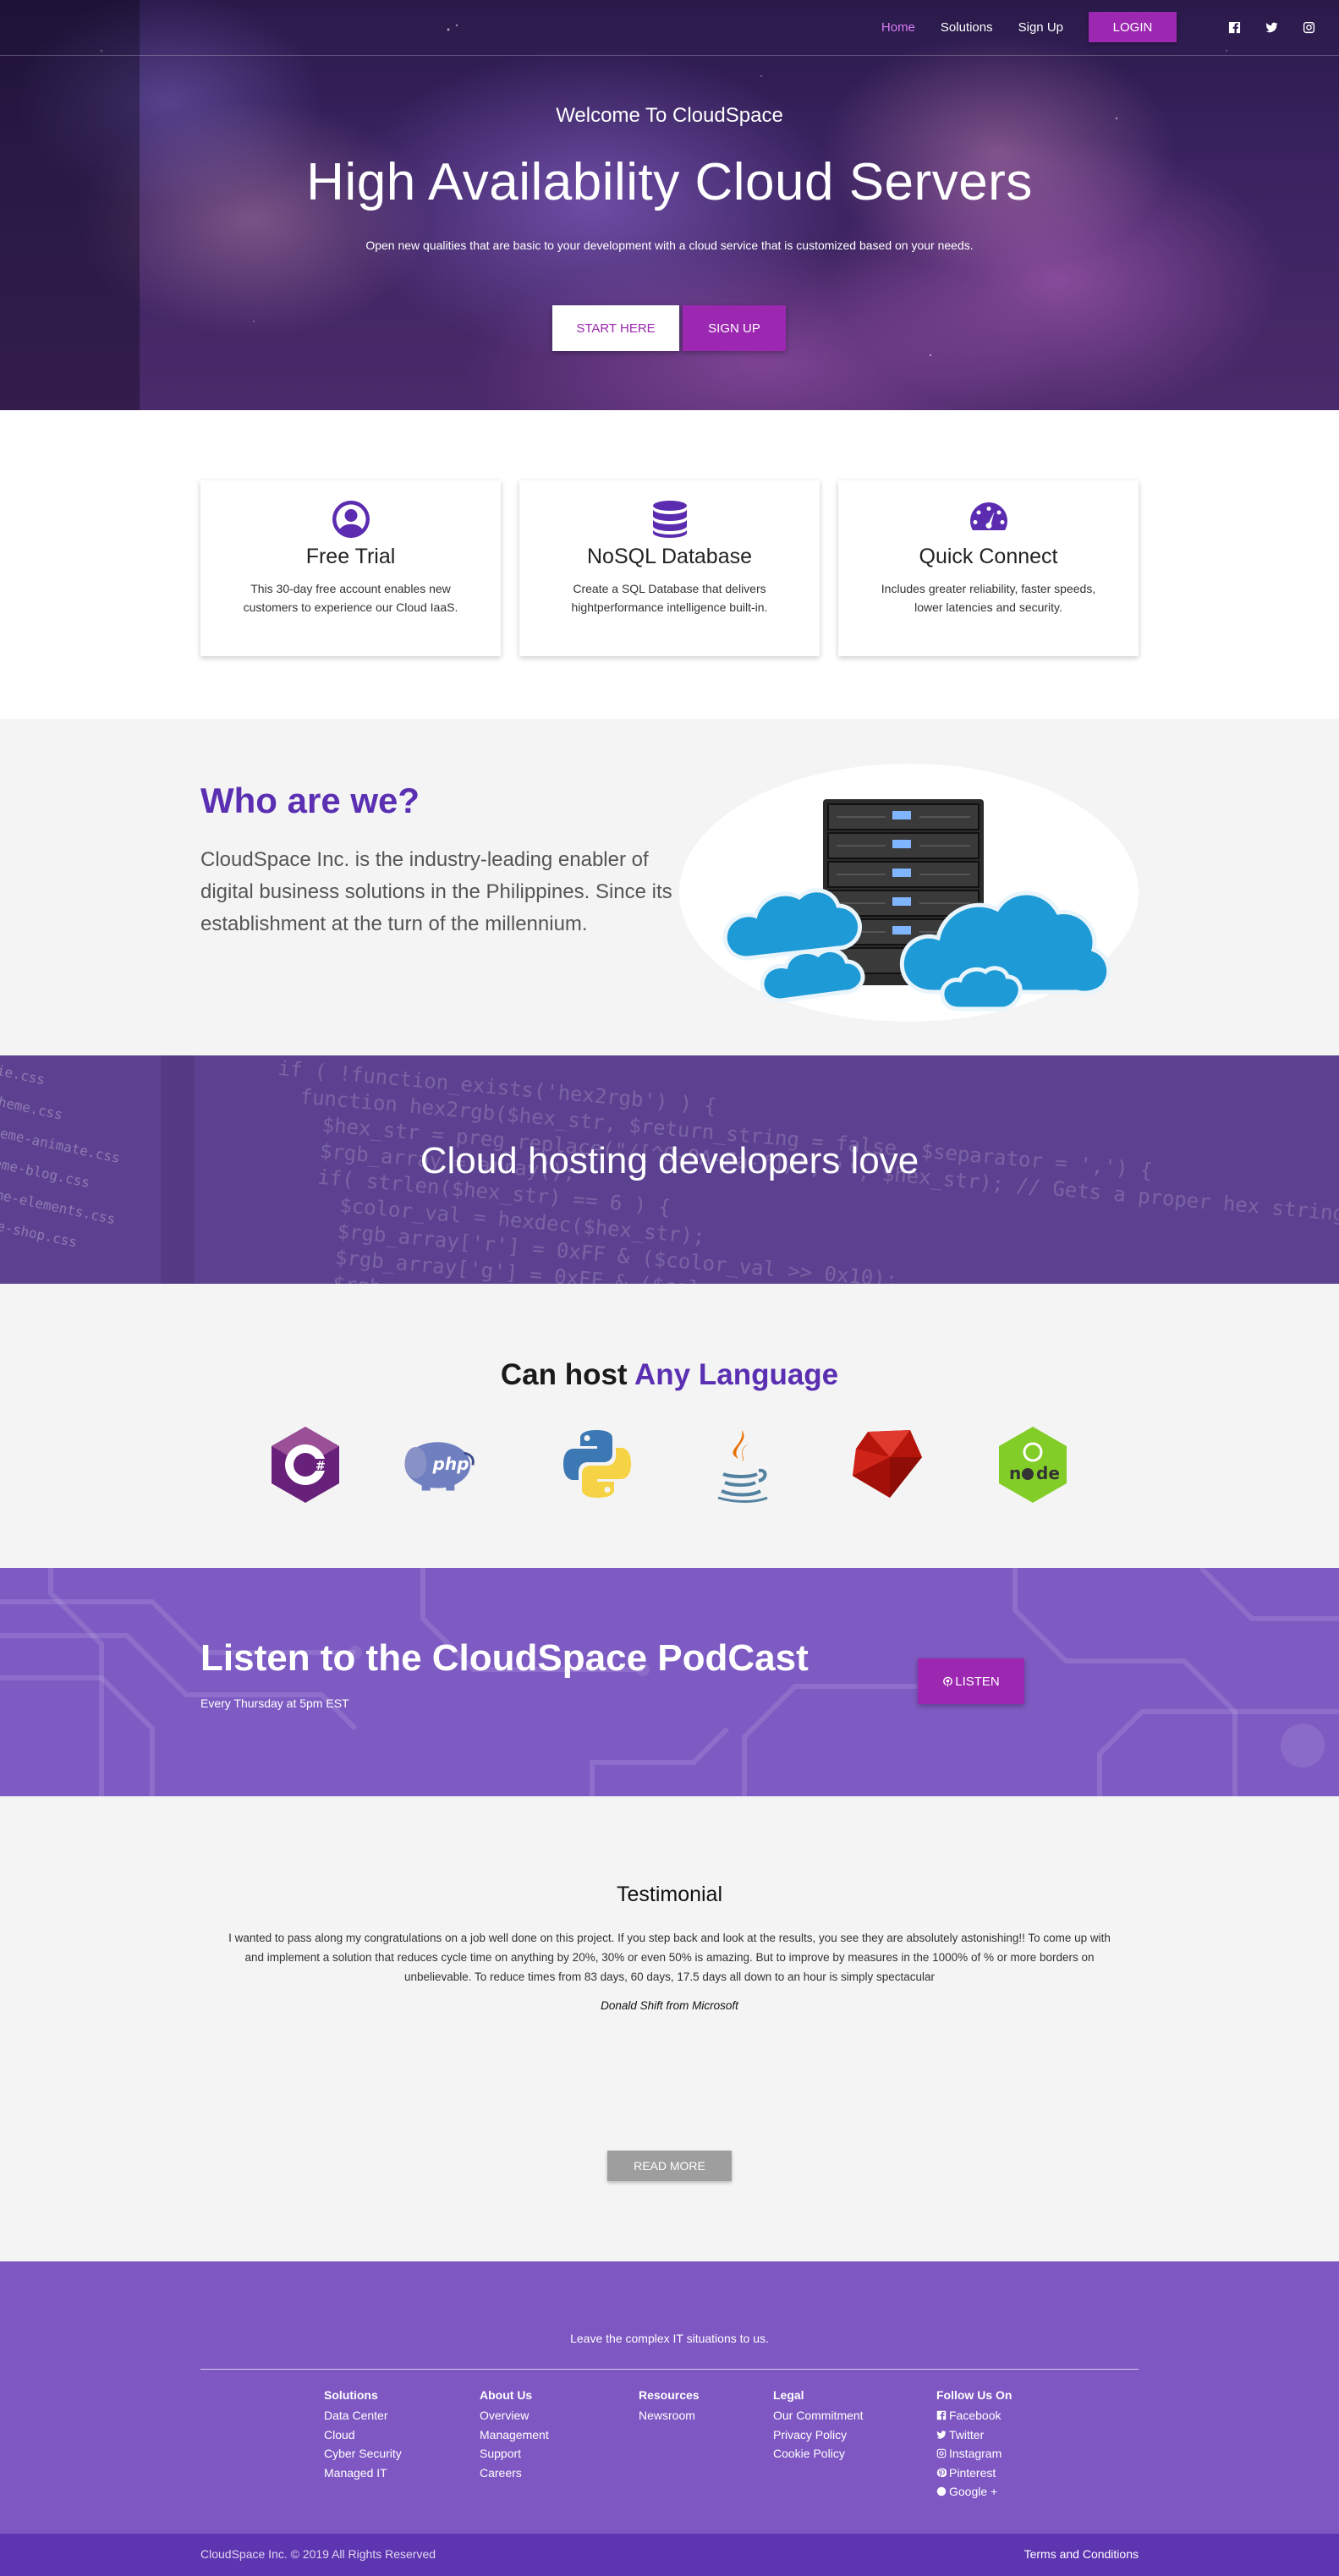  What do you see at coordinates (514, 2454) in the screenshot?
I see `footer-link: Support` at bounding box center [514, 2454].